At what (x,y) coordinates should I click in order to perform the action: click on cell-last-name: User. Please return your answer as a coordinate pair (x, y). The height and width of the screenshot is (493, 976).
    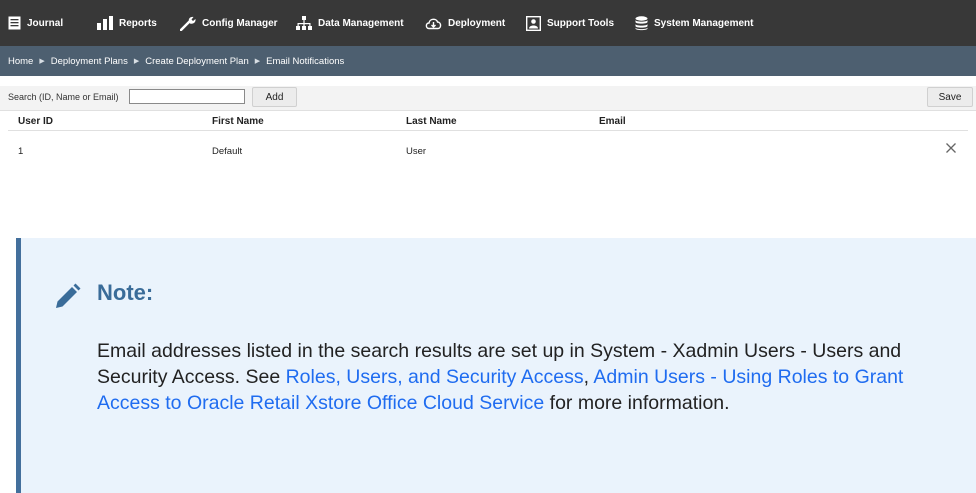
    Looking at the image, I should click on (416, 151).